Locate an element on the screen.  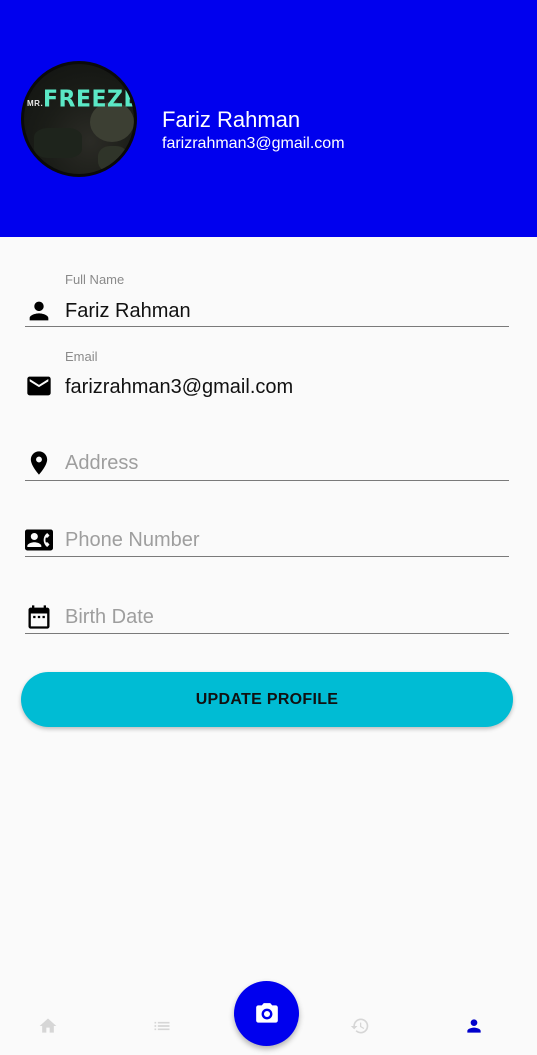
full-name-underline is located at coordinates (267, 326).